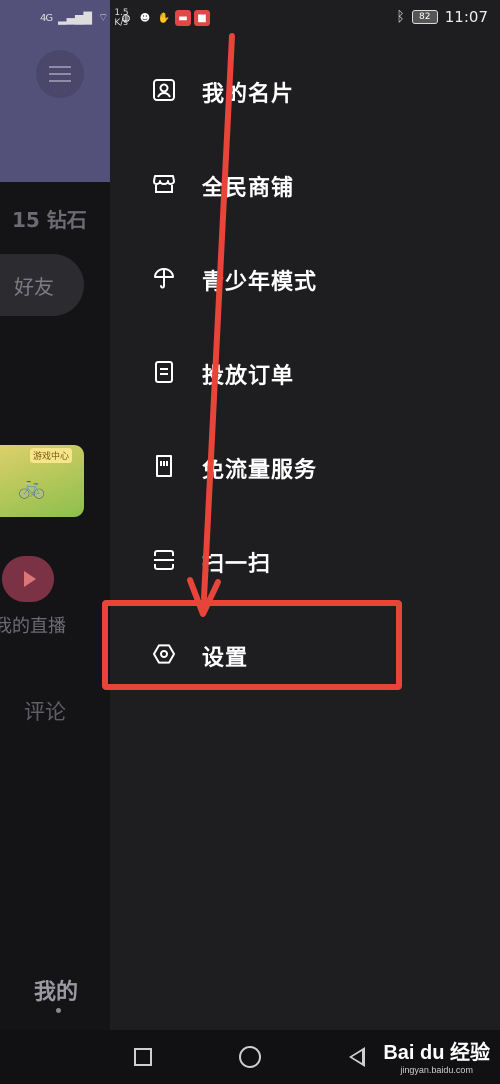  I want to click on menu-item-label: 我的名片, so click(248, 94).